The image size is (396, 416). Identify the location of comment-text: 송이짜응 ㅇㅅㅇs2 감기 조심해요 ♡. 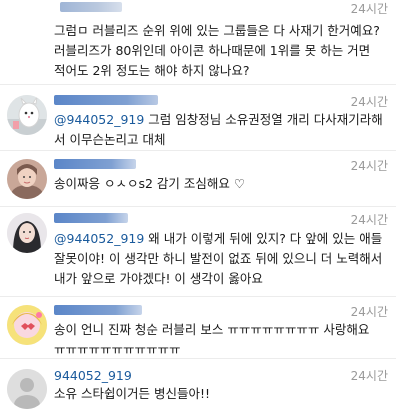
(150, 183).